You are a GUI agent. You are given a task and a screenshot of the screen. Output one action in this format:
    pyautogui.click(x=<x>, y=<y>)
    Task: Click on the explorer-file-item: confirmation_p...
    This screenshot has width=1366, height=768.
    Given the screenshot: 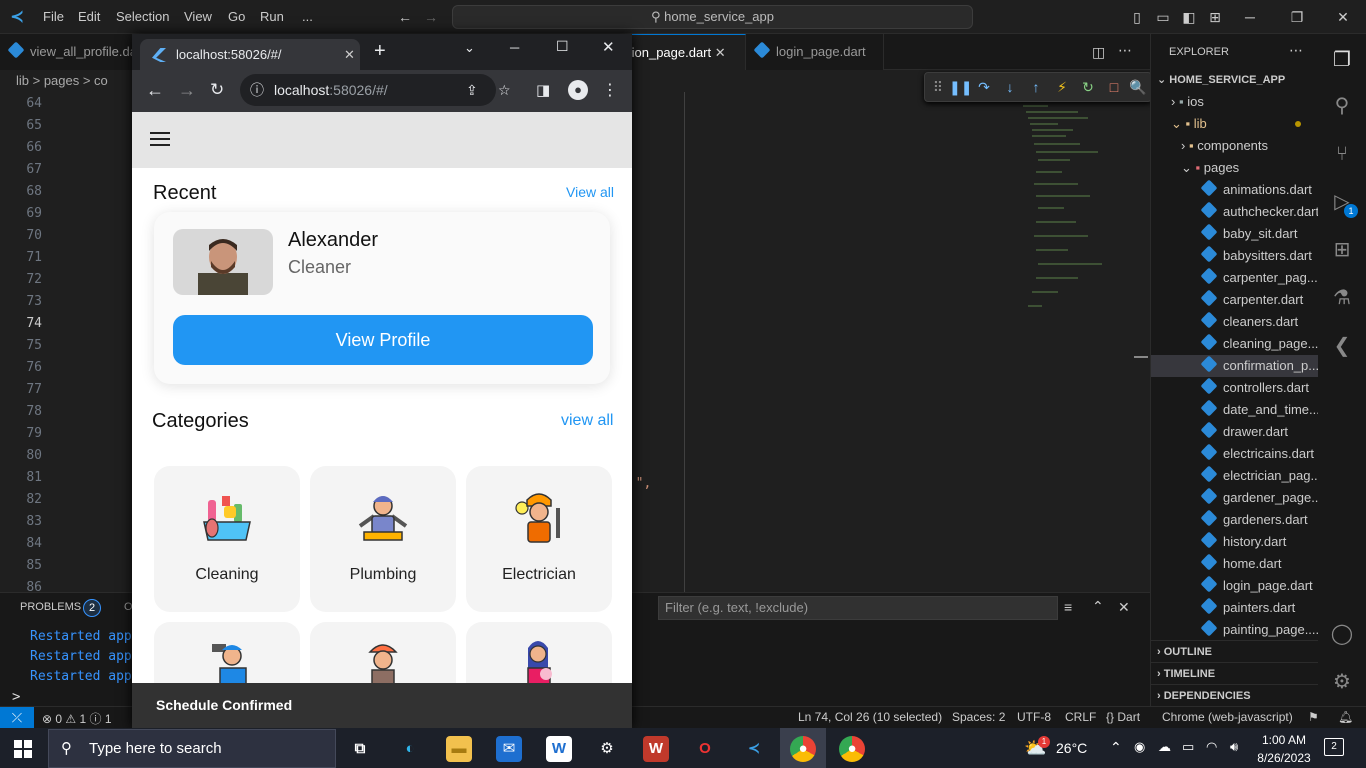 What is the action you would take?
    pyautogui.click(x=1235, y=366)
    